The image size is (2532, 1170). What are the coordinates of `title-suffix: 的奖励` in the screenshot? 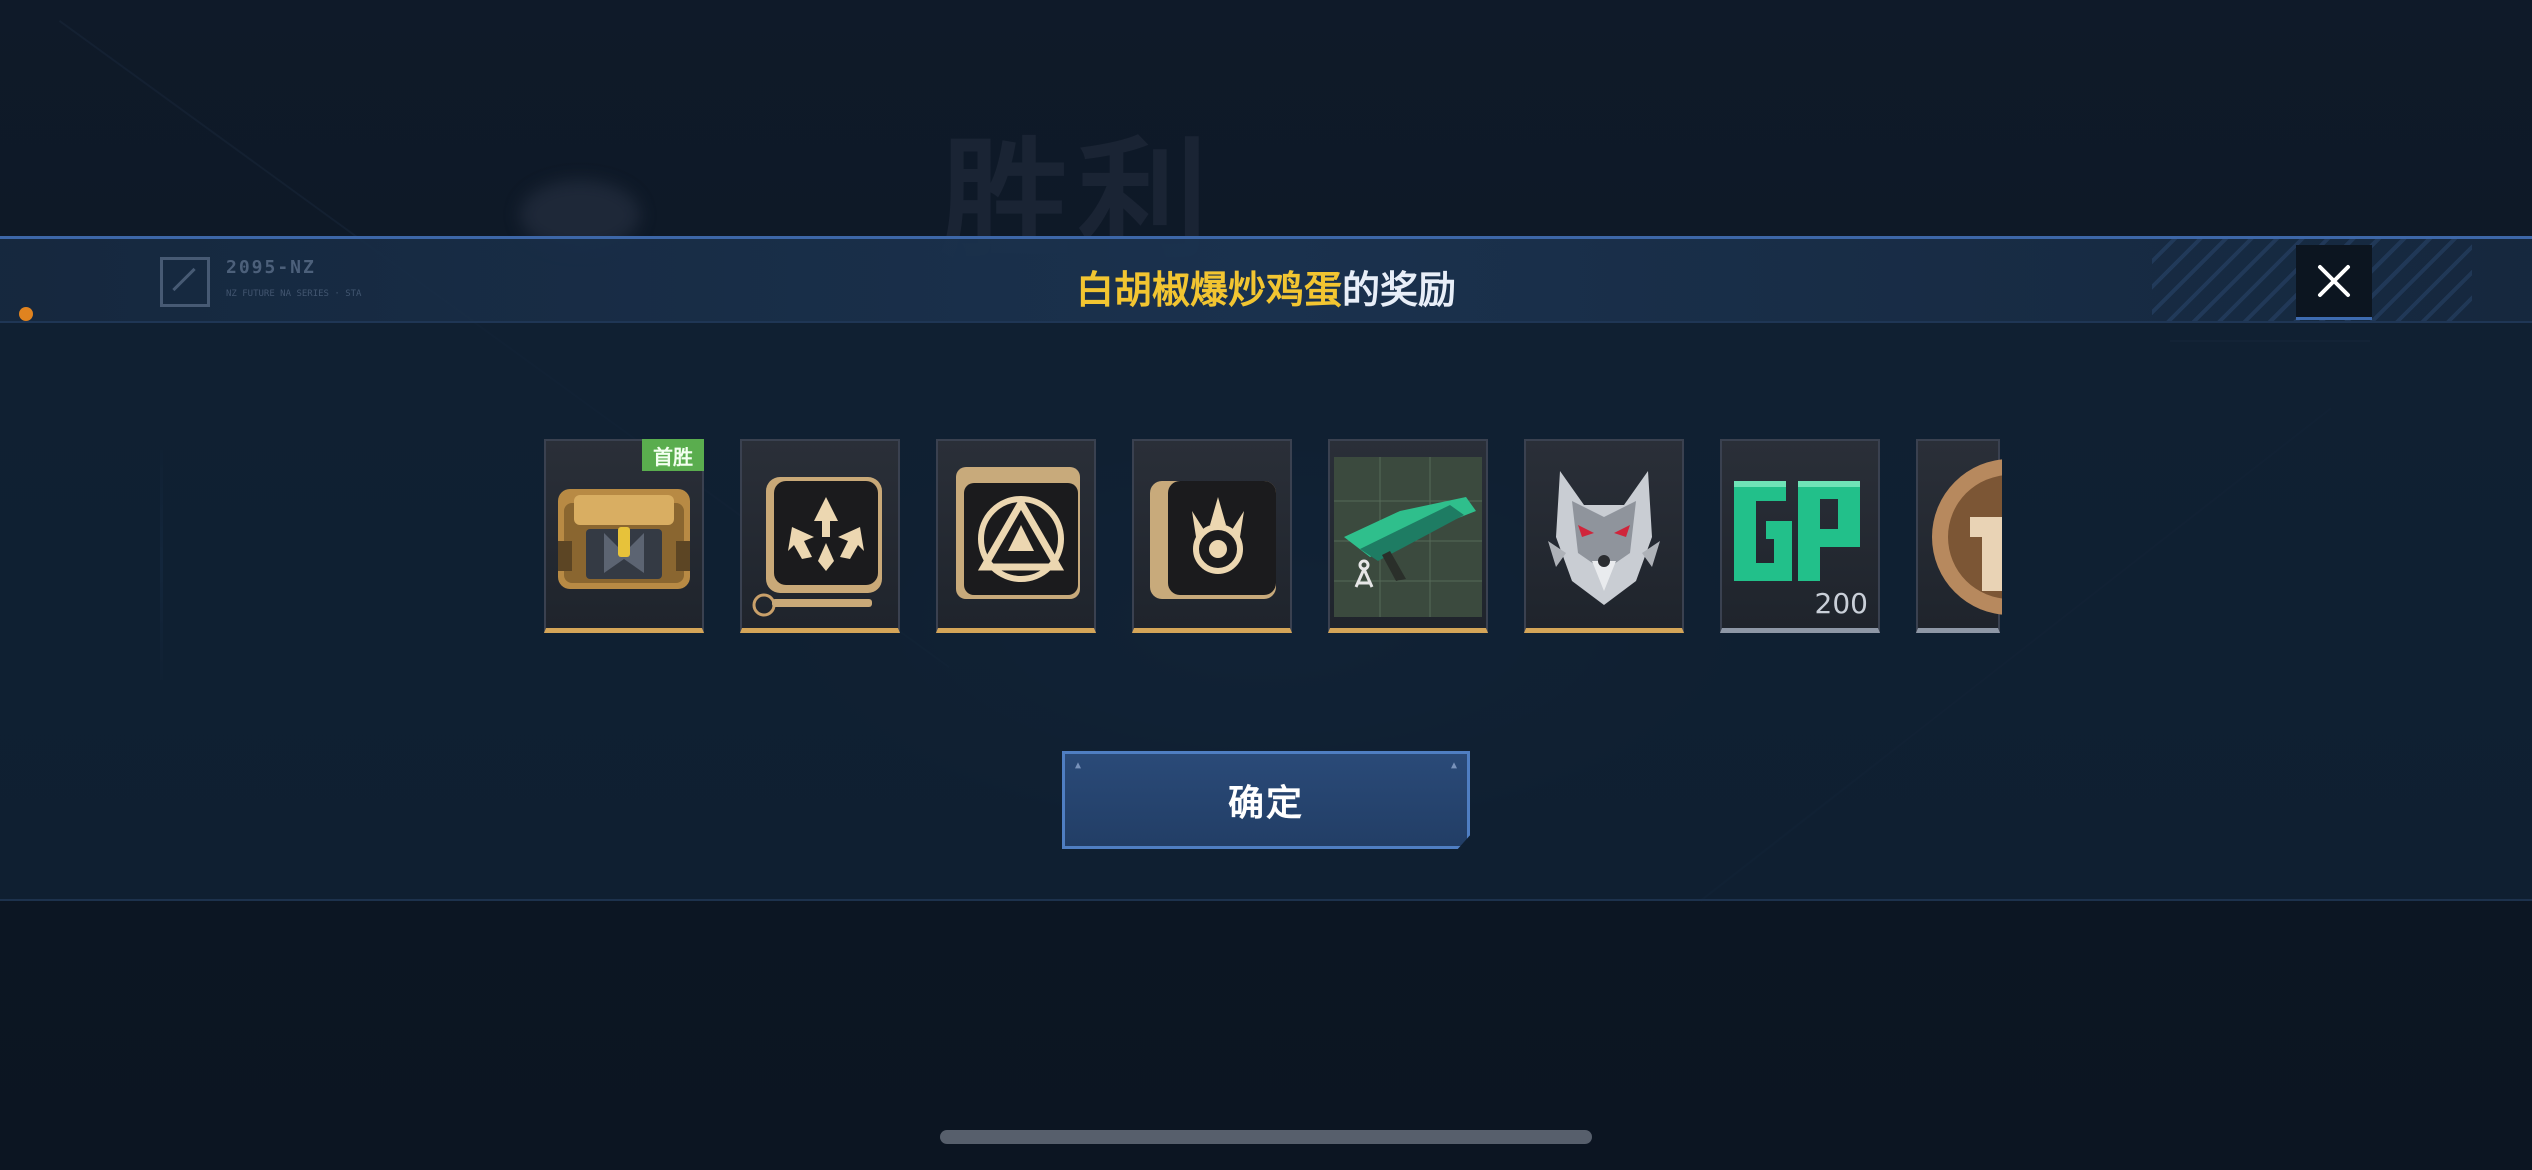 It's located at (1399, 290).